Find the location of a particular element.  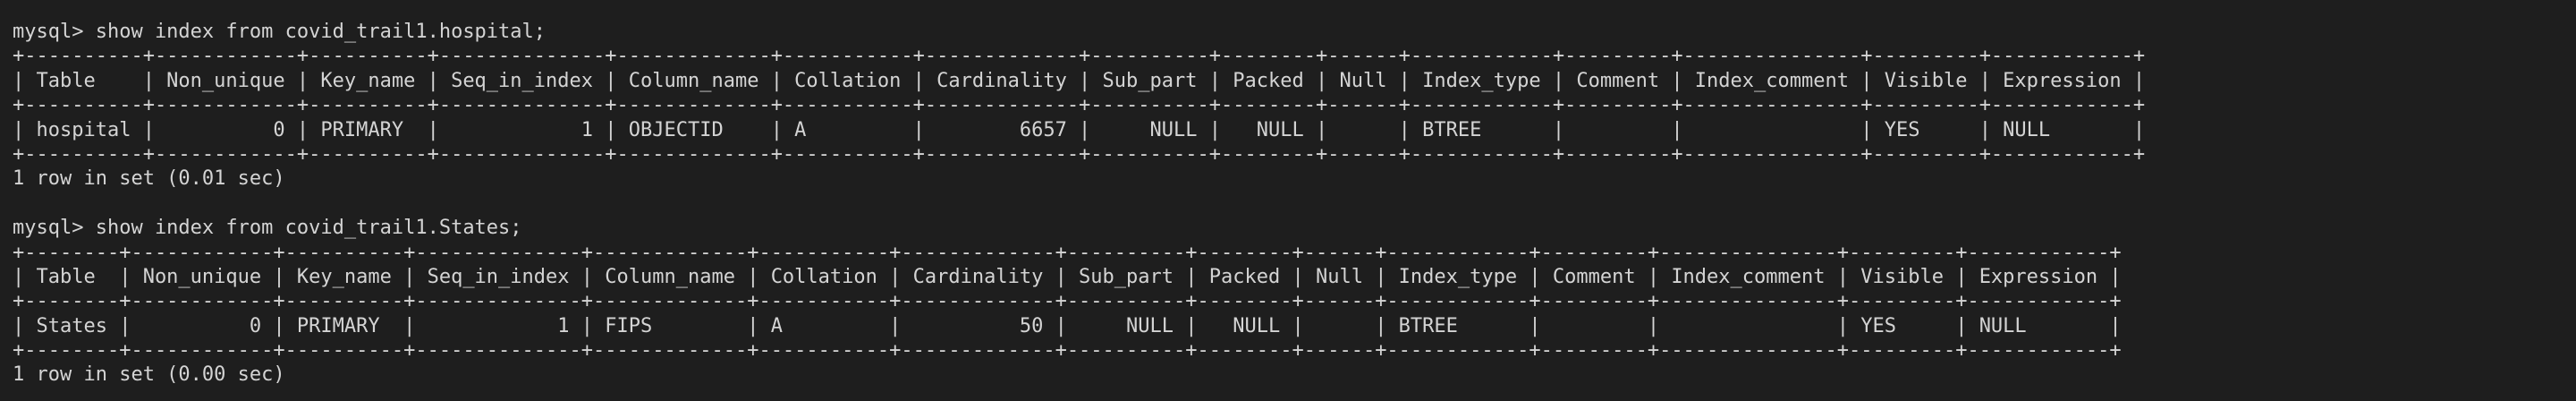

result-summary: 1 row in set (0.01 sec) is located at coordinates (149, 179).